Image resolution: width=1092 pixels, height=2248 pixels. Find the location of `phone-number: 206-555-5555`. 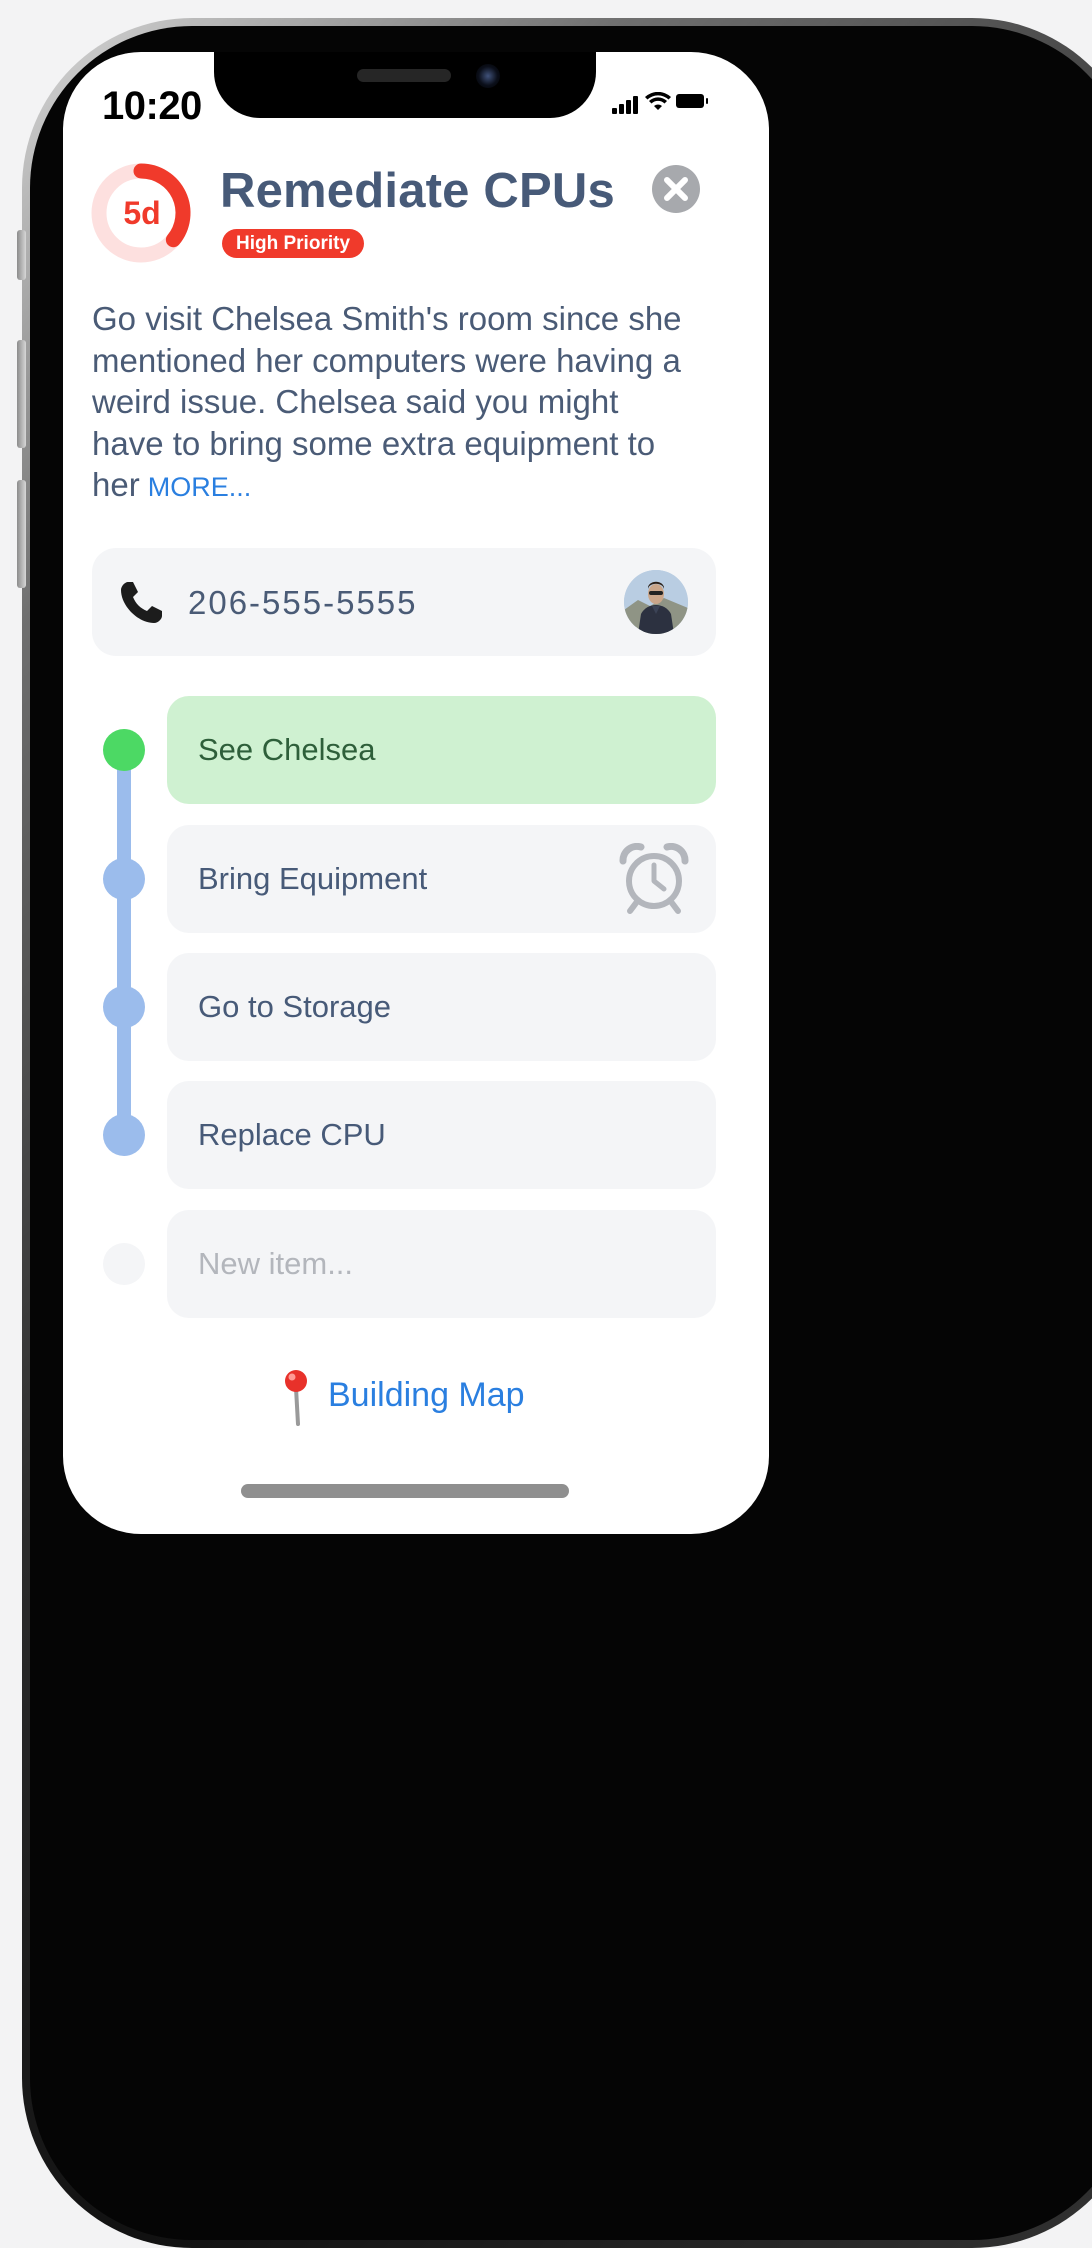

phone-number: 206-555-5555 is located at coordinates (303, 602).